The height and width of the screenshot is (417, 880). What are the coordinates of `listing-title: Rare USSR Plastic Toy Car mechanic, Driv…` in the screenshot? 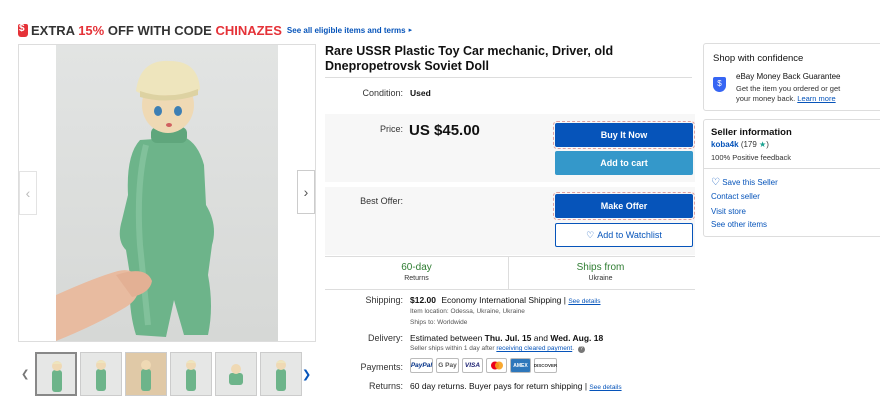 It's located at (469, 58).